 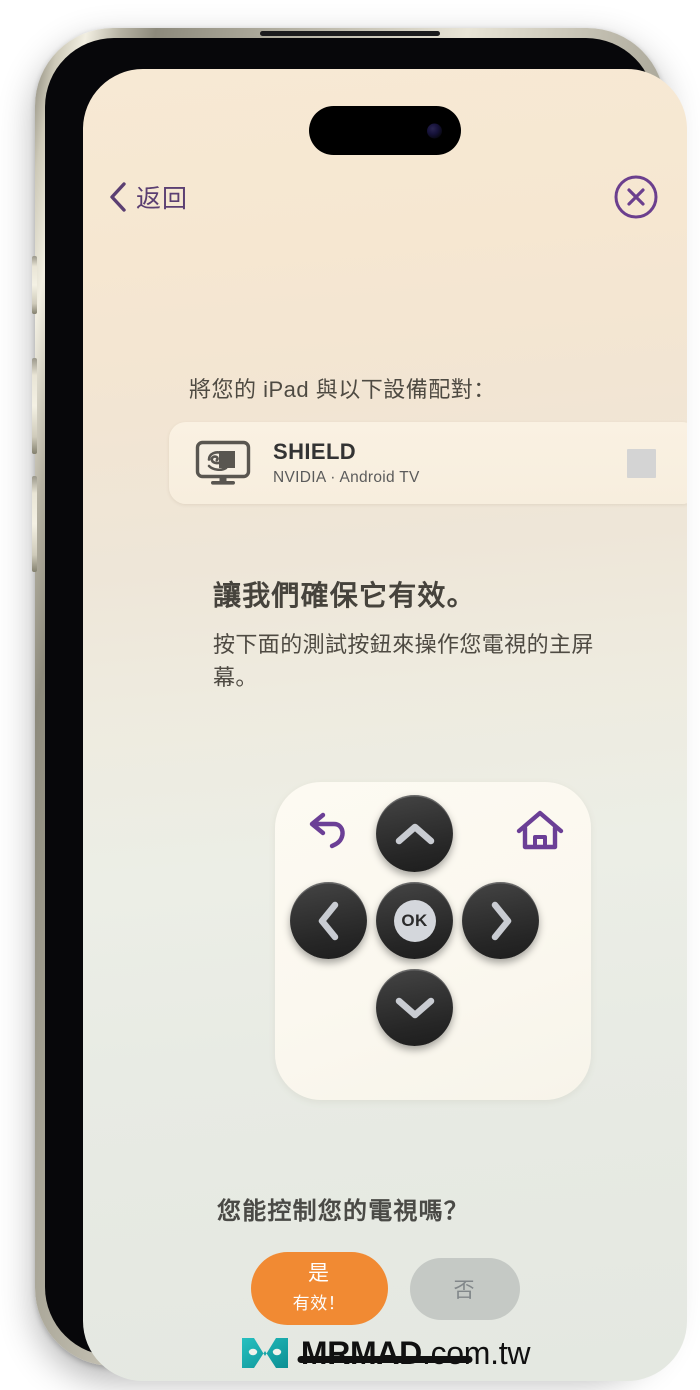 I want to click on pair-title: 將您的 iPad 與以下設備配對：, so click(x=342, y=389).